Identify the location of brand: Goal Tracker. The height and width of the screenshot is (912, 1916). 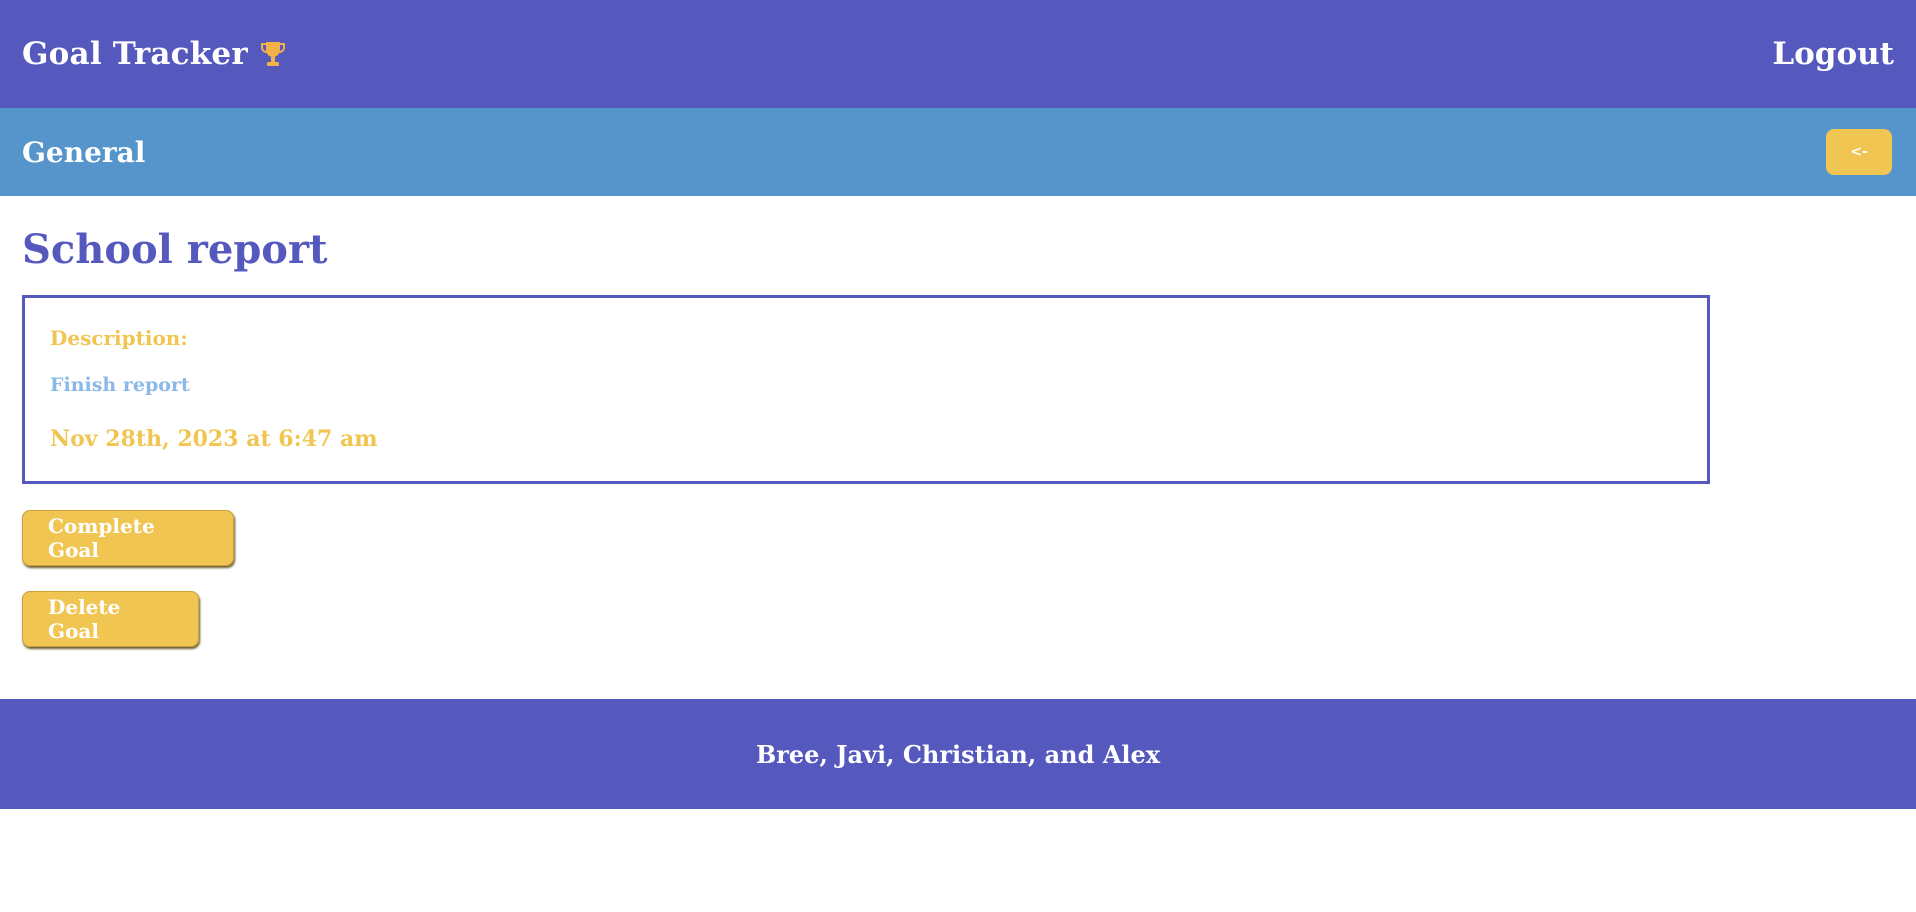
(154, 54).